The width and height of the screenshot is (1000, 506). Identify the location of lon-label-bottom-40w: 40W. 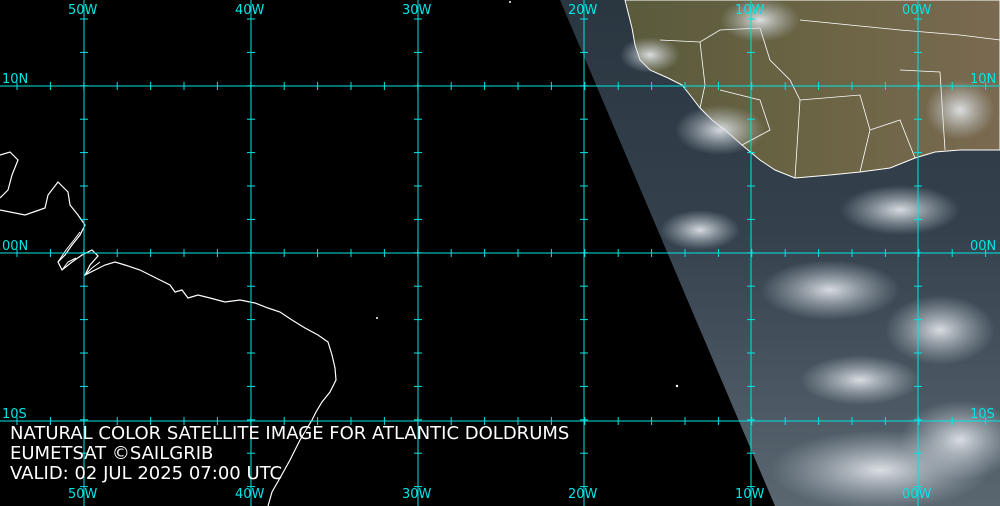
(250, 494).